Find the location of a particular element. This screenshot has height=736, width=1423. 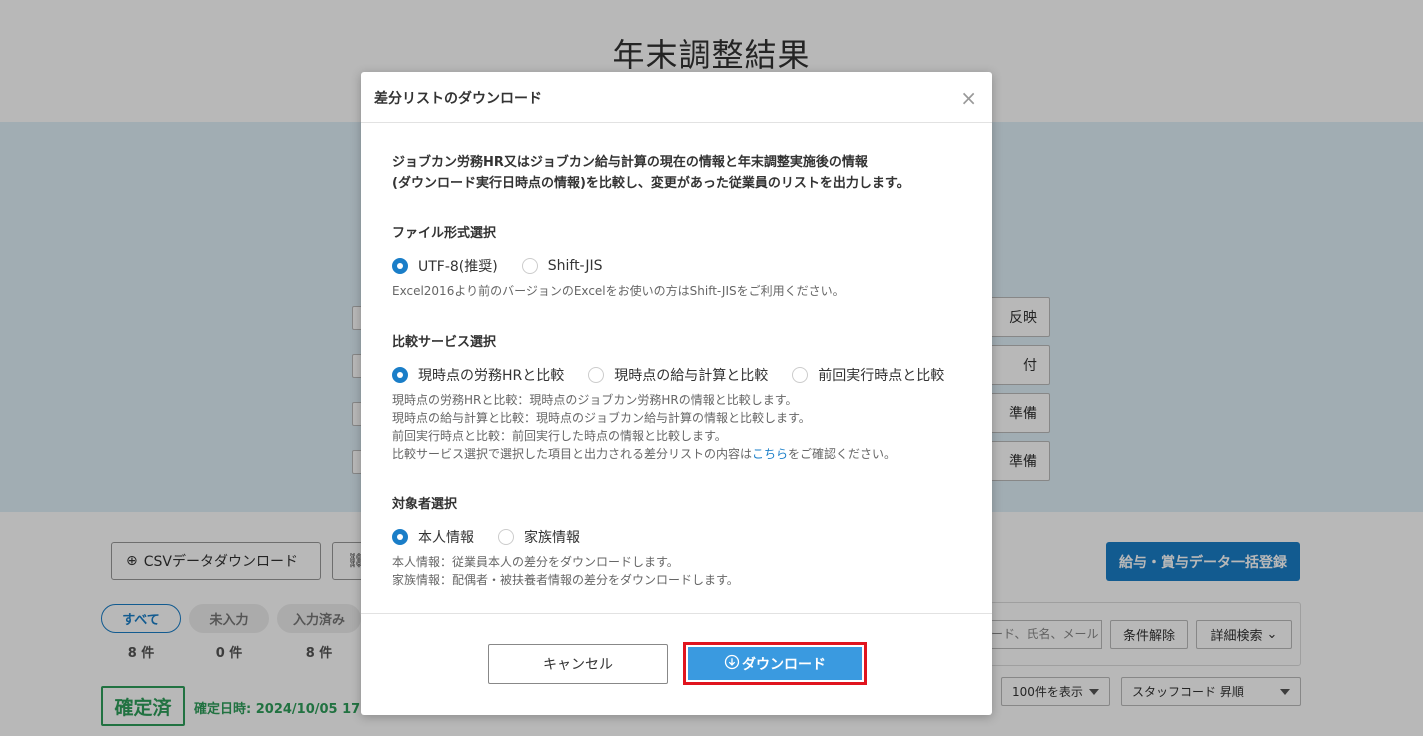

download-highlight-frame: ダウンロード is located at coordinates (775, 663).